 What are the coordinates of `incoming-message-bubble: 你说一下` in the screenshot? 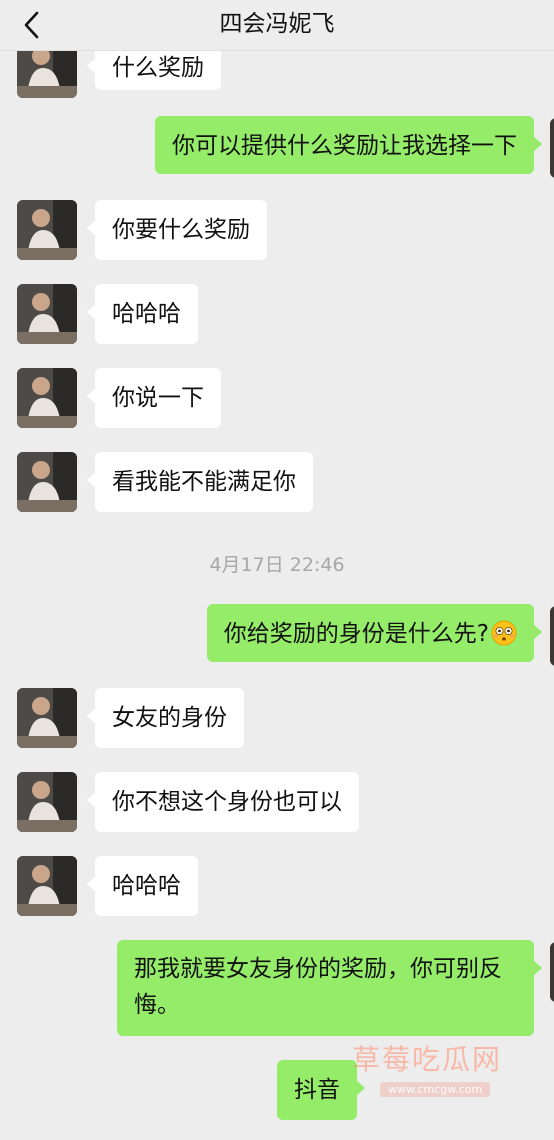 It's located at (154, 398).